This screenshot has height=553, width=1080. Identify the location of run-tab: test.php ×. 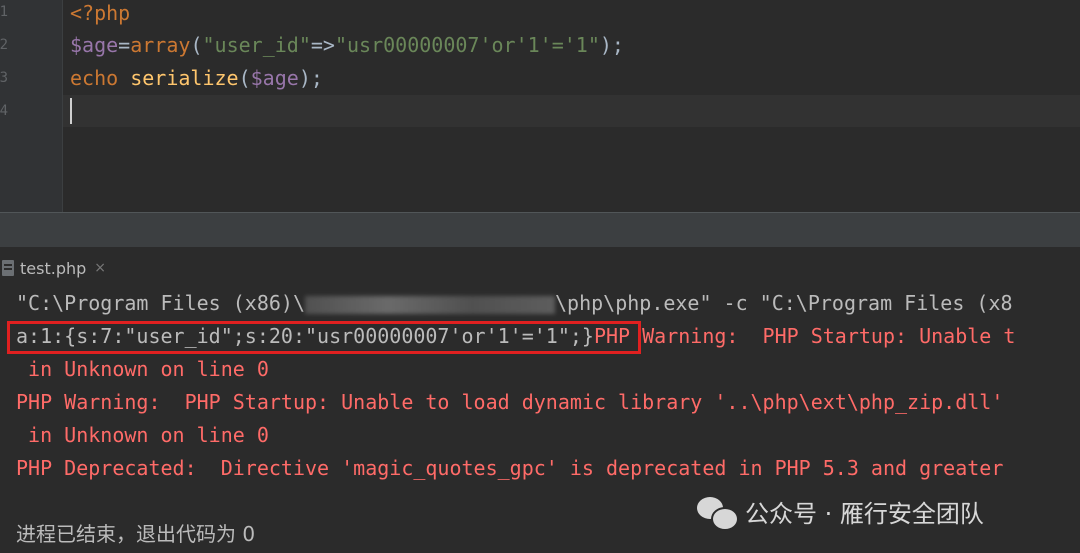
(53, 268).